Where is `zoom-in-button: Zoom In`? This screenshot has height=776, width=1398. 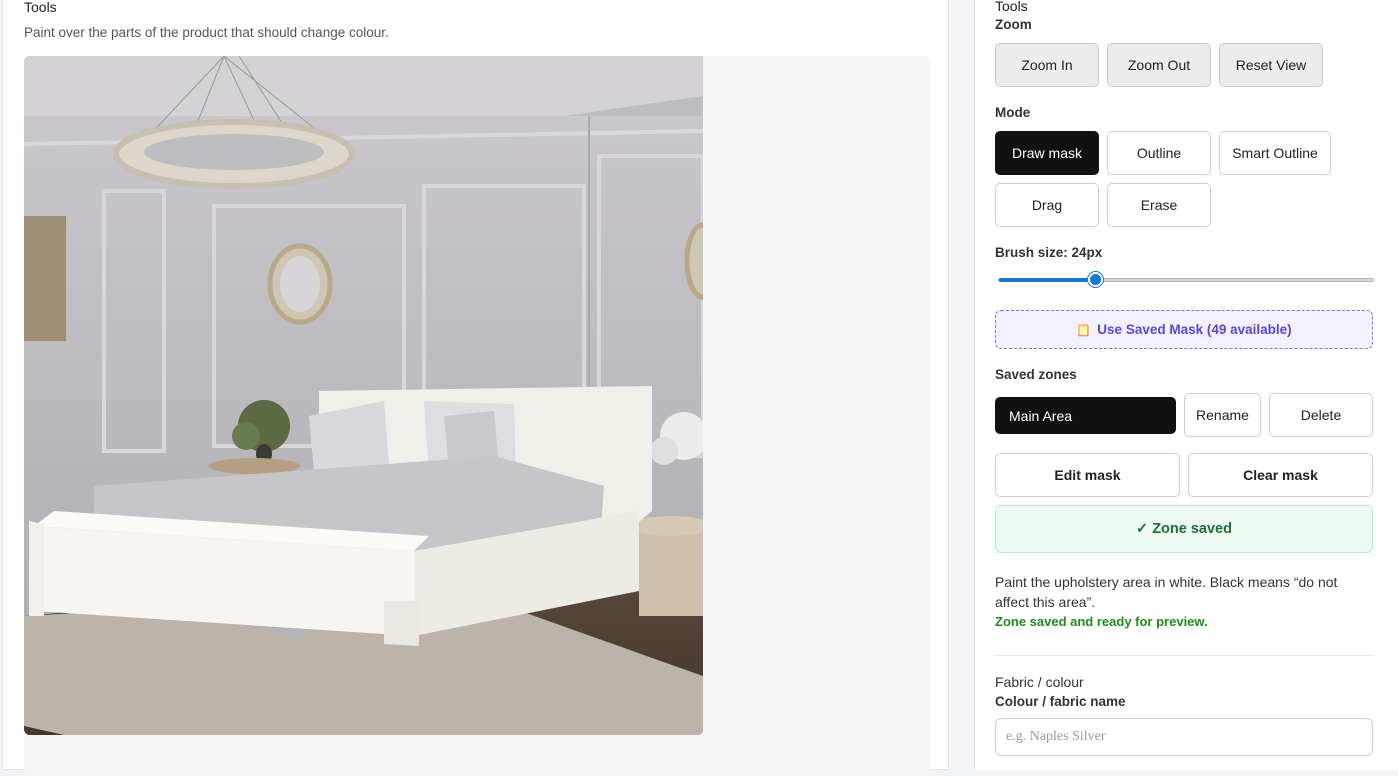
zoom-in-button: Zoom In is located at coordinates (1047, 65).